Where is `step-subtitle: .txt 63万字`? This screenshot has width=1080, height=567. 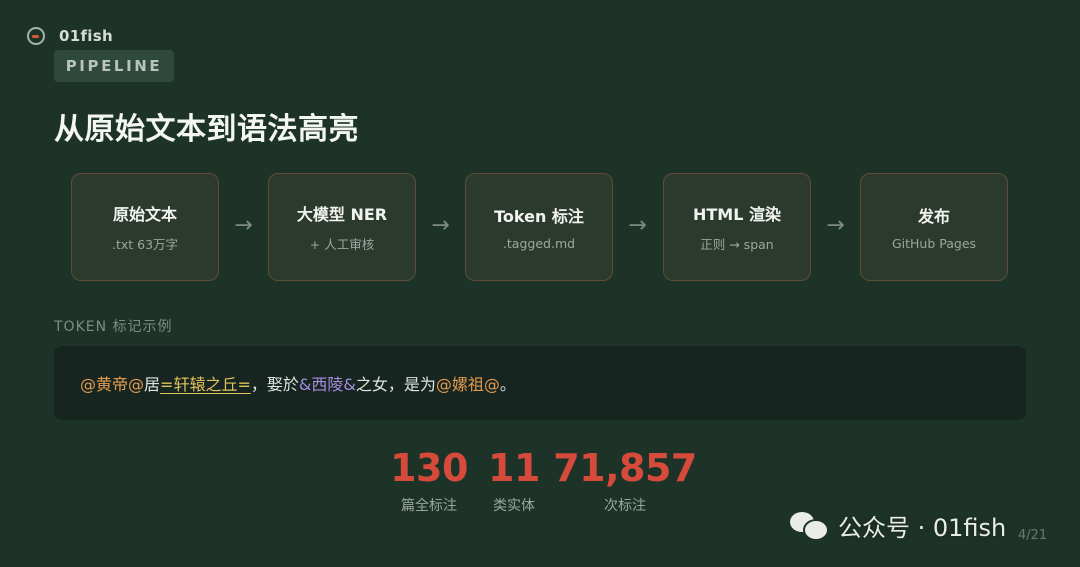
step-subtitle: .txt 63万字 is located at coordinates (145, 244).